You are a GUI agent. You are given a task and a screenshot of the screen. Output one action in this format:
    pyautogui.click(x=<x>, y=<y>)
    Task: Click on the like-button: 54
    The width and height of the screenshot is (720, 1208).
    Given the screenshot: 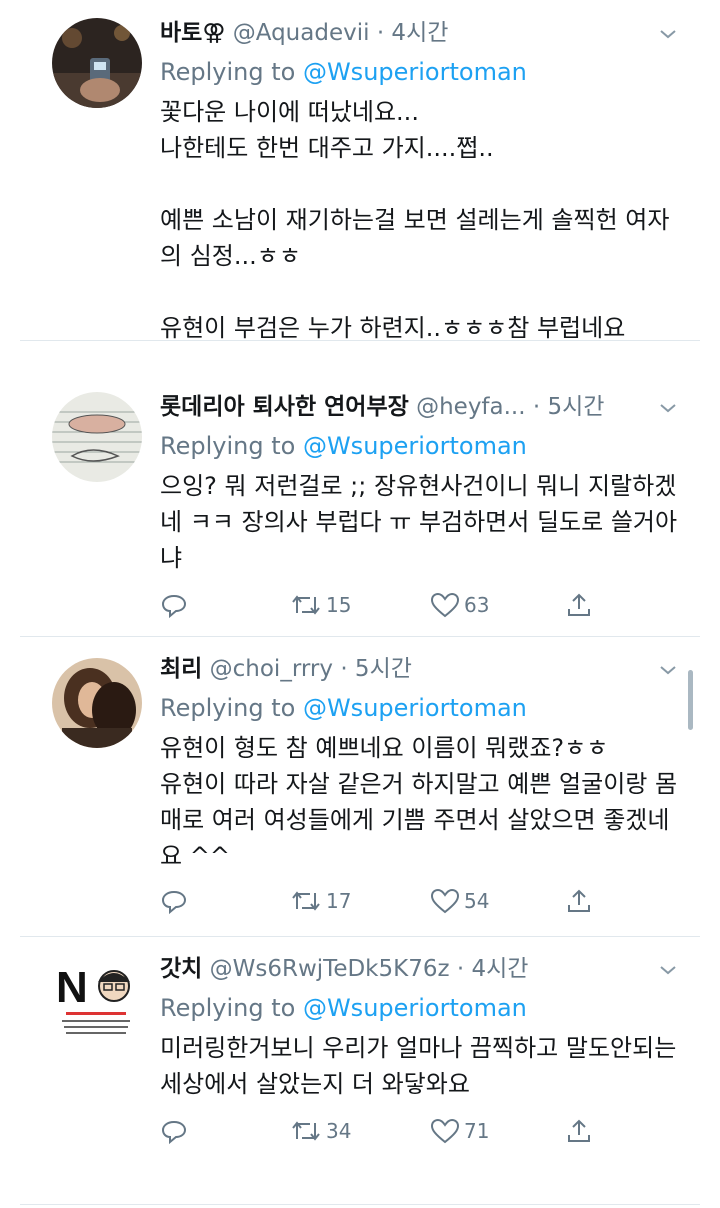 What is the action you would take?
    pyautogui.click(x=459, y=901)
    